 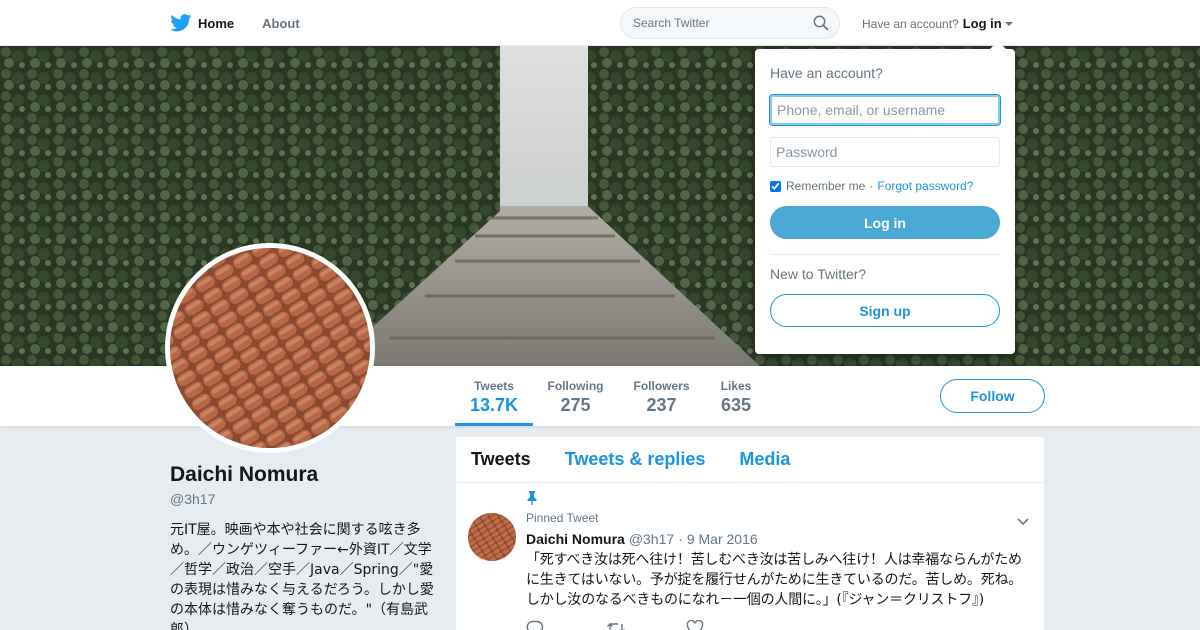 I want to click on nav-home-link: Home, so click(x=202, y=23).